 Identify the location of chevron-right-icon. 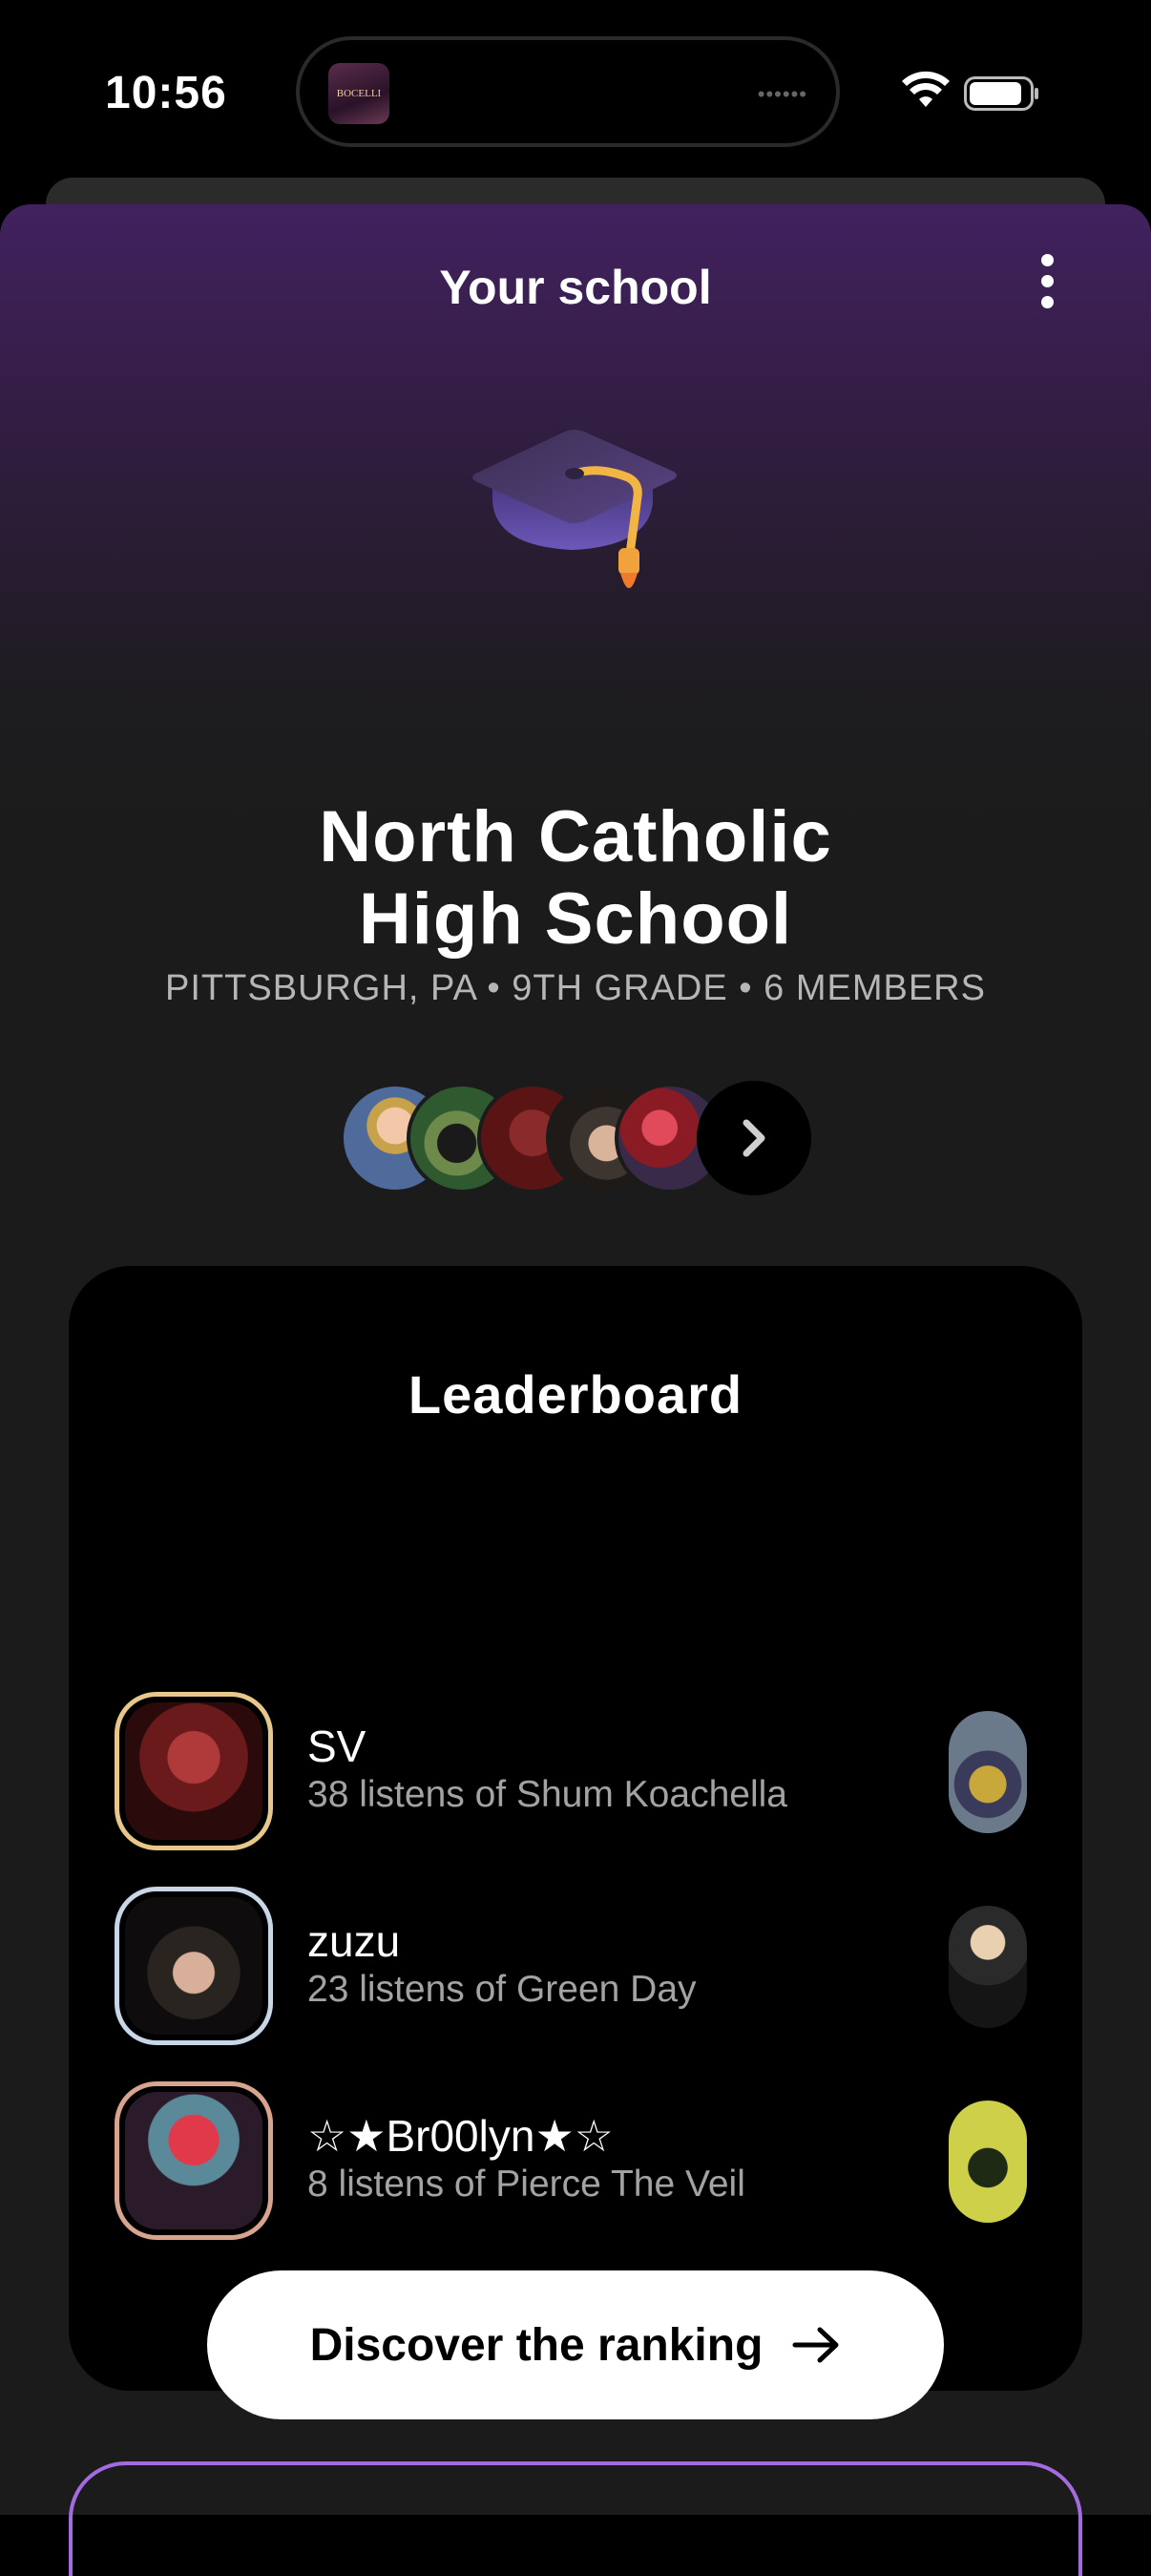
(754, 1138).